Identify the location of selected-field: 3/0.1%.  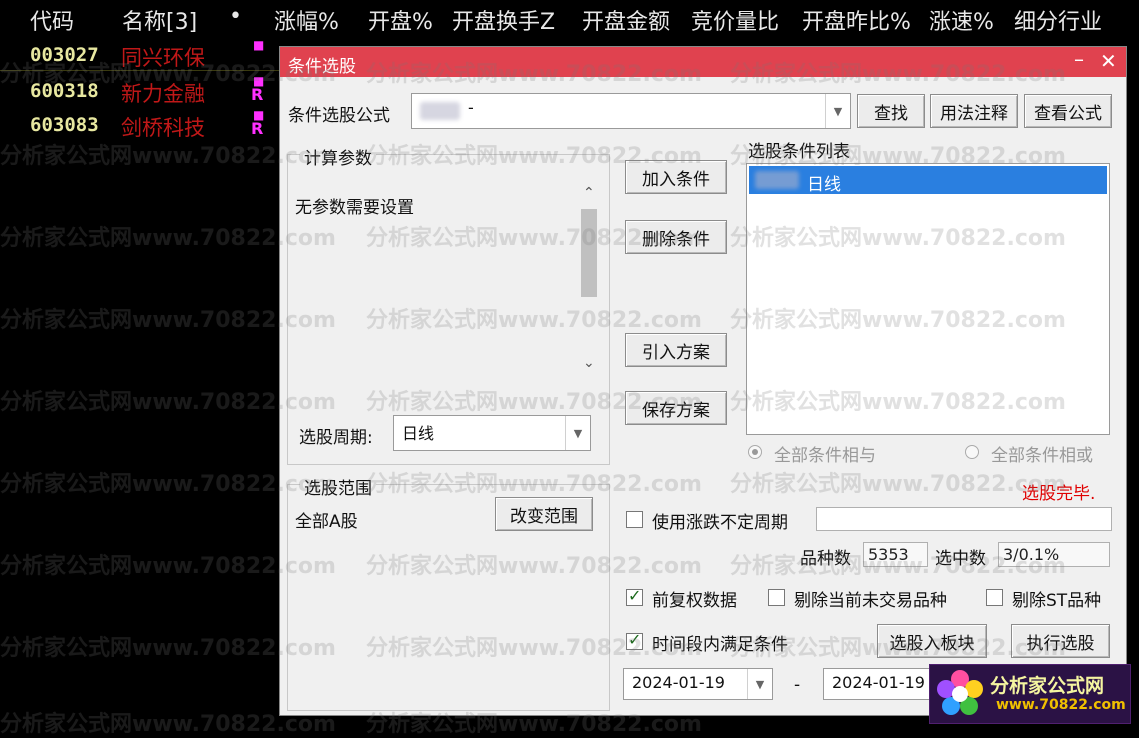
(1054, 554).